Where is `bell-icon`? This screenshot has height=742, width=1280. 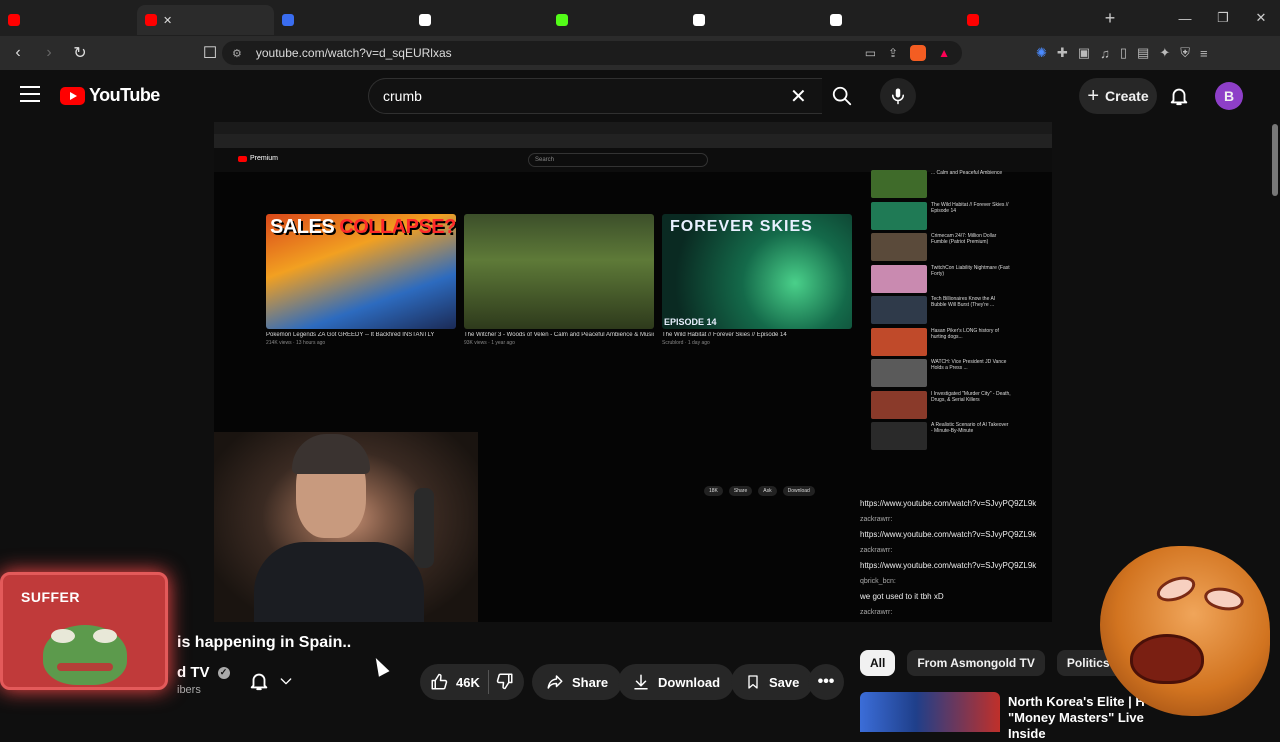
bell-icon is located at coordinates (259, 682).